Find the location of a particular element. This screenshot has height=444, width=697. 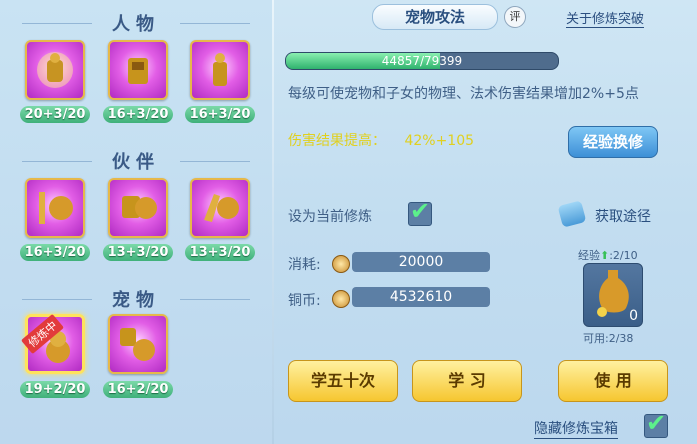

use-button: 使 用 is located at coordinates (613, 381).